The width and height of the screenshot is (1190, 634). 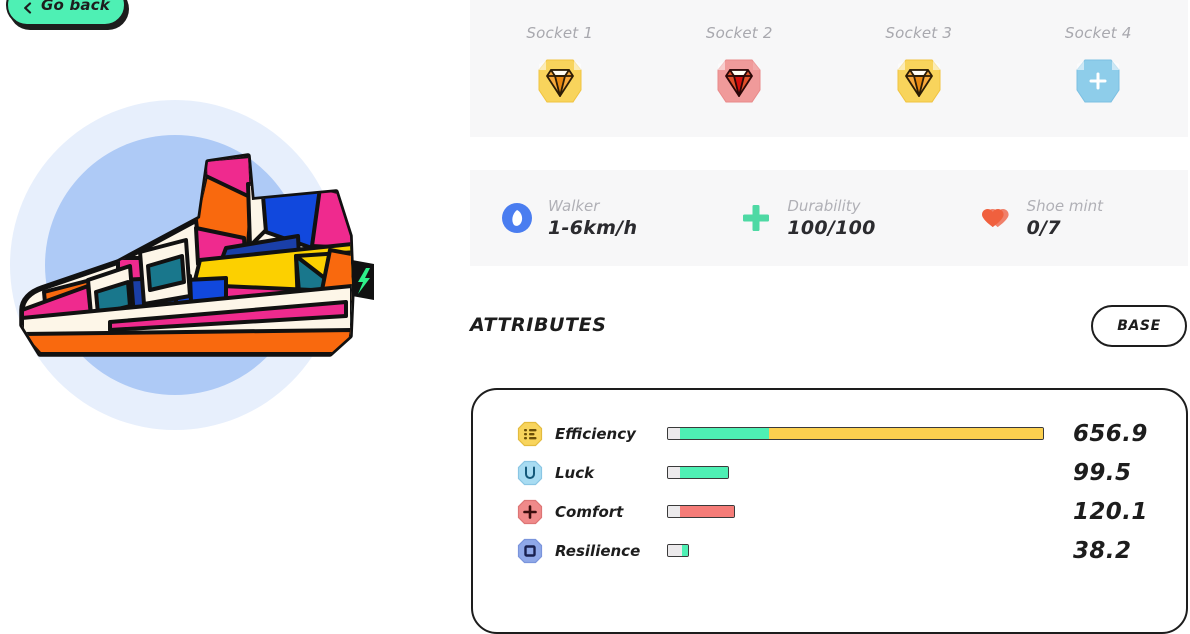 What do you see at coordinates (574, 206) in the screenshot?
I see `stat-label: Walker` at bounding box center [574, 206].